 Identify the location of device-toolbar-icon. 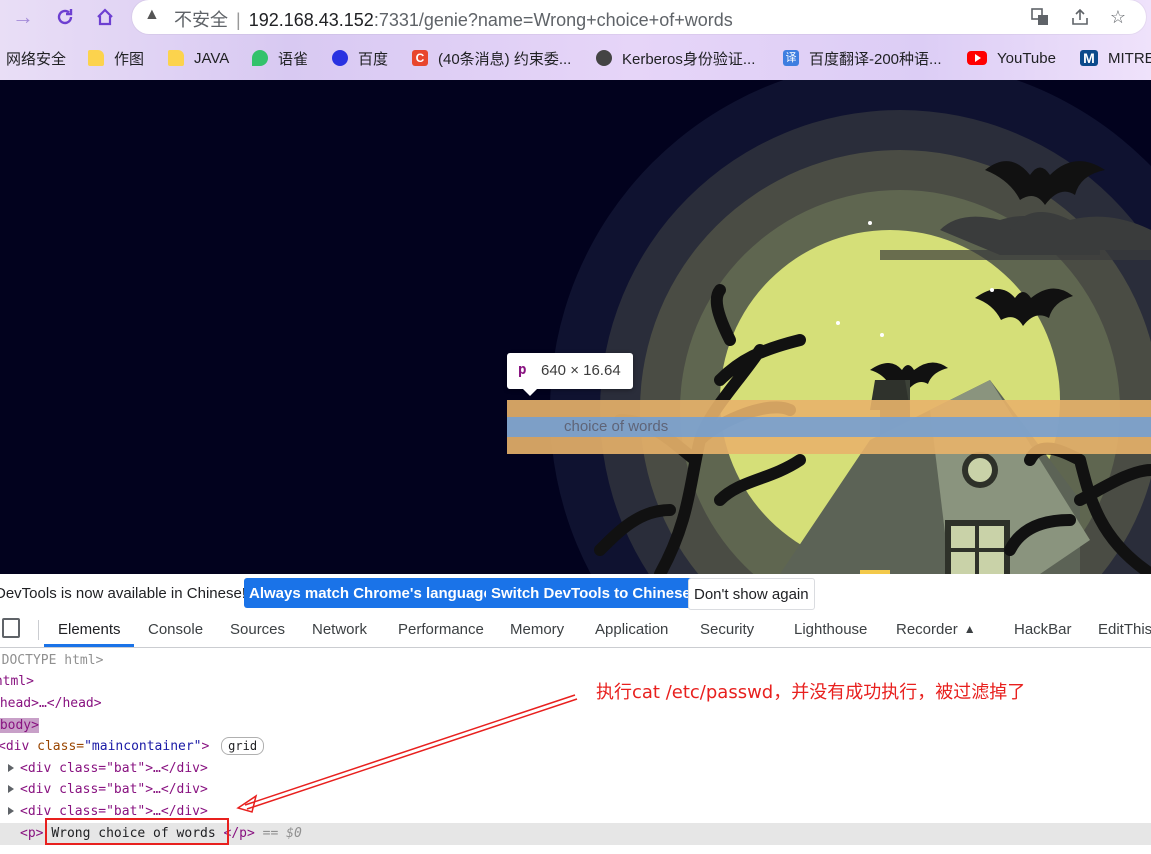
(11, 628).